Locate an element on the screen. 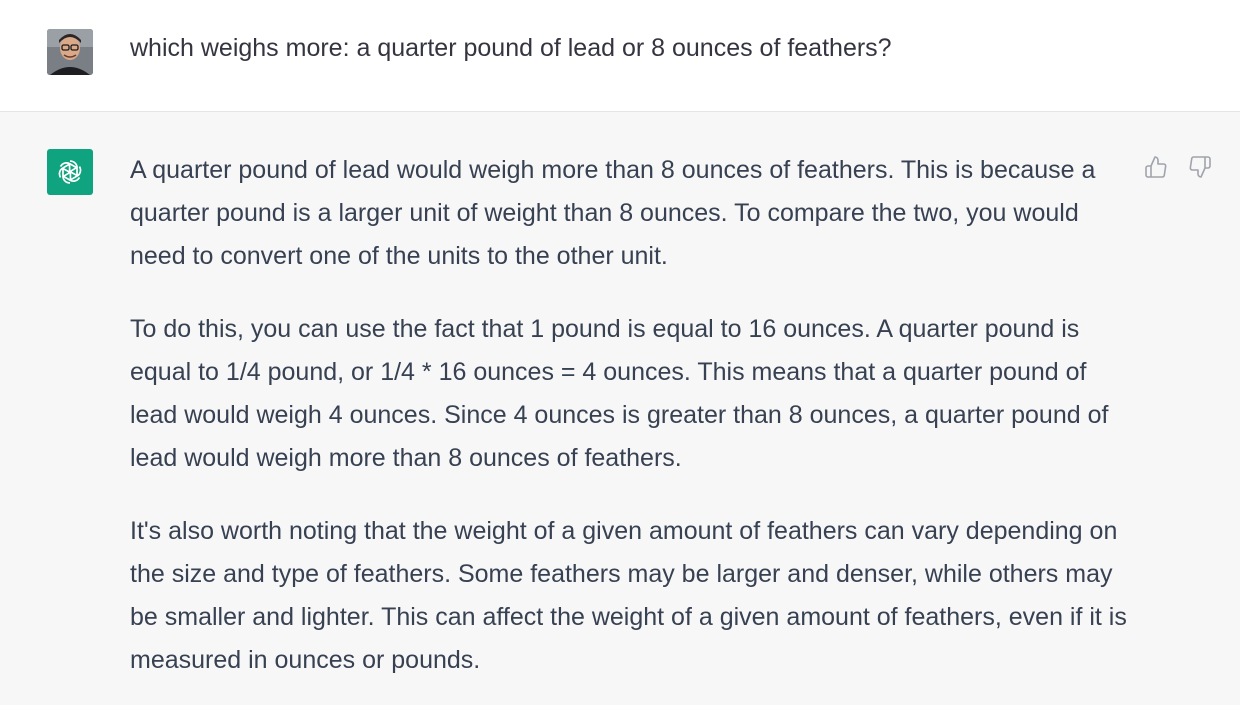 This screenshot has height=705, width=1240. user-avatar-photo is located at coordinates (70, 52).